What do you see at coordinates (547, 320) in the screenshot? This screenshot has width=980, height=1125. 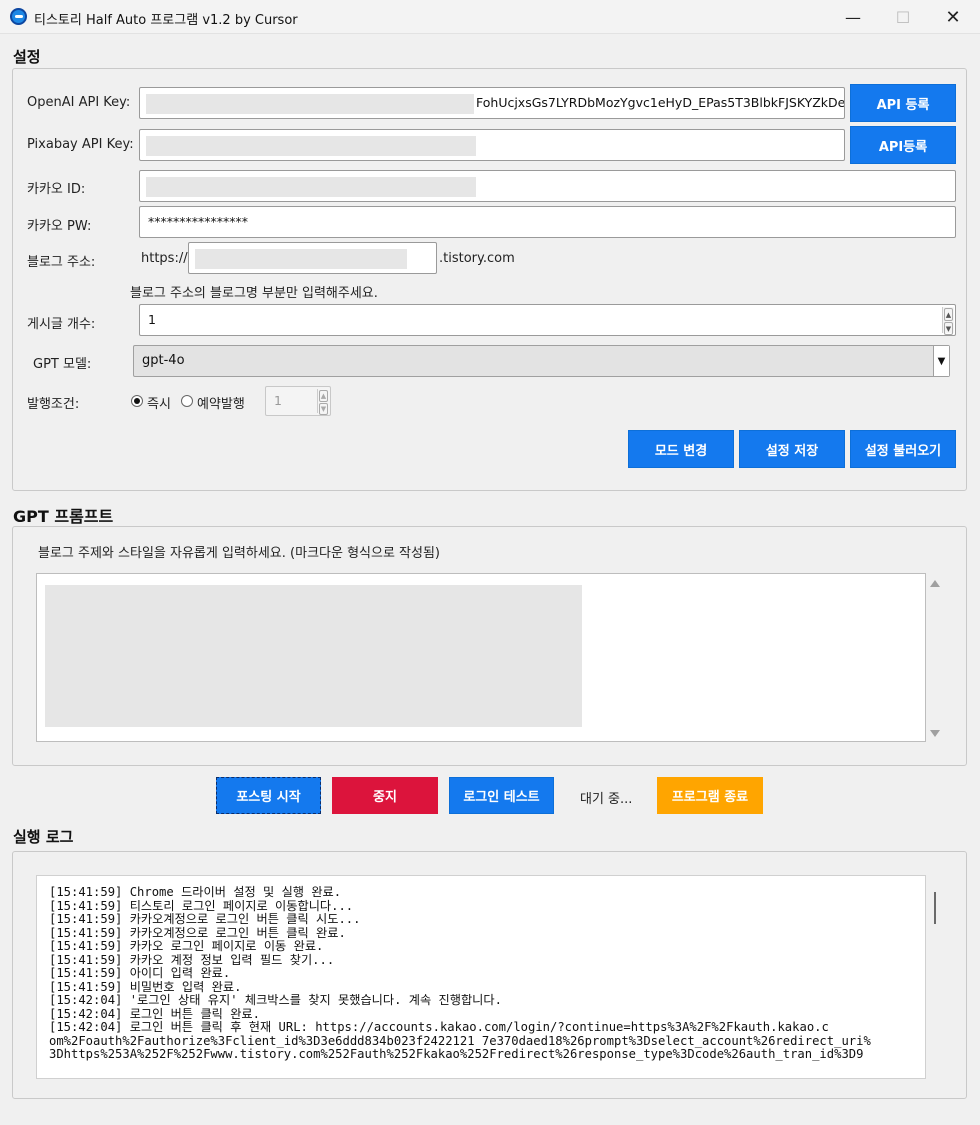 I see `post-count-stepper: 1` at bounding box center [547, 320].